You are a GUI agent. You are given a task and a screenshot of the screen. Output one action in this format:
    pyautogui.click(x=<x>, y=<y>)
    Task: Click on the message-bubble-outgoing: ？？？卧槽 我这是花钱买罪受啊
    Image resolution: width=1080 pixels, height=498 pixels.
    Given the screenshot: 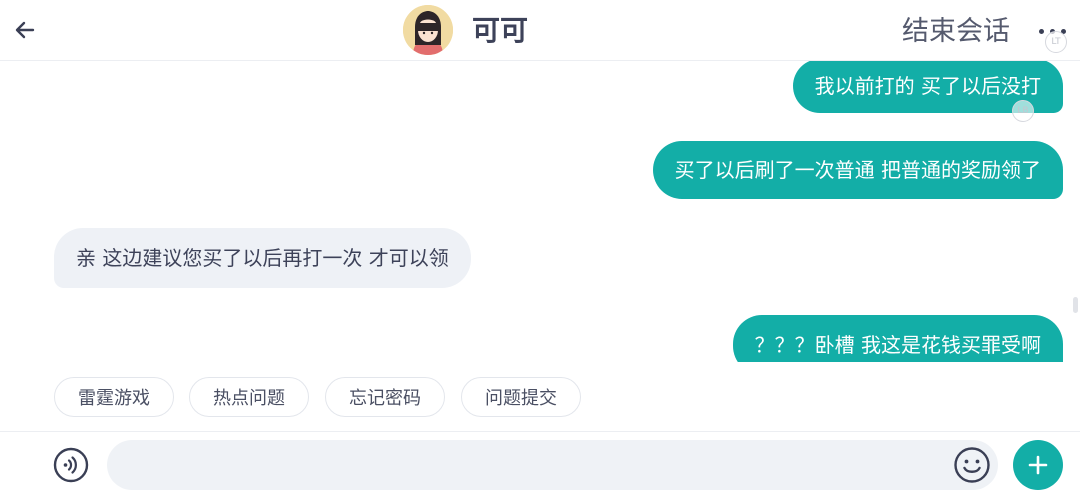 What is the action you would take?
    pyautogui.click(x=897, y=338)
    